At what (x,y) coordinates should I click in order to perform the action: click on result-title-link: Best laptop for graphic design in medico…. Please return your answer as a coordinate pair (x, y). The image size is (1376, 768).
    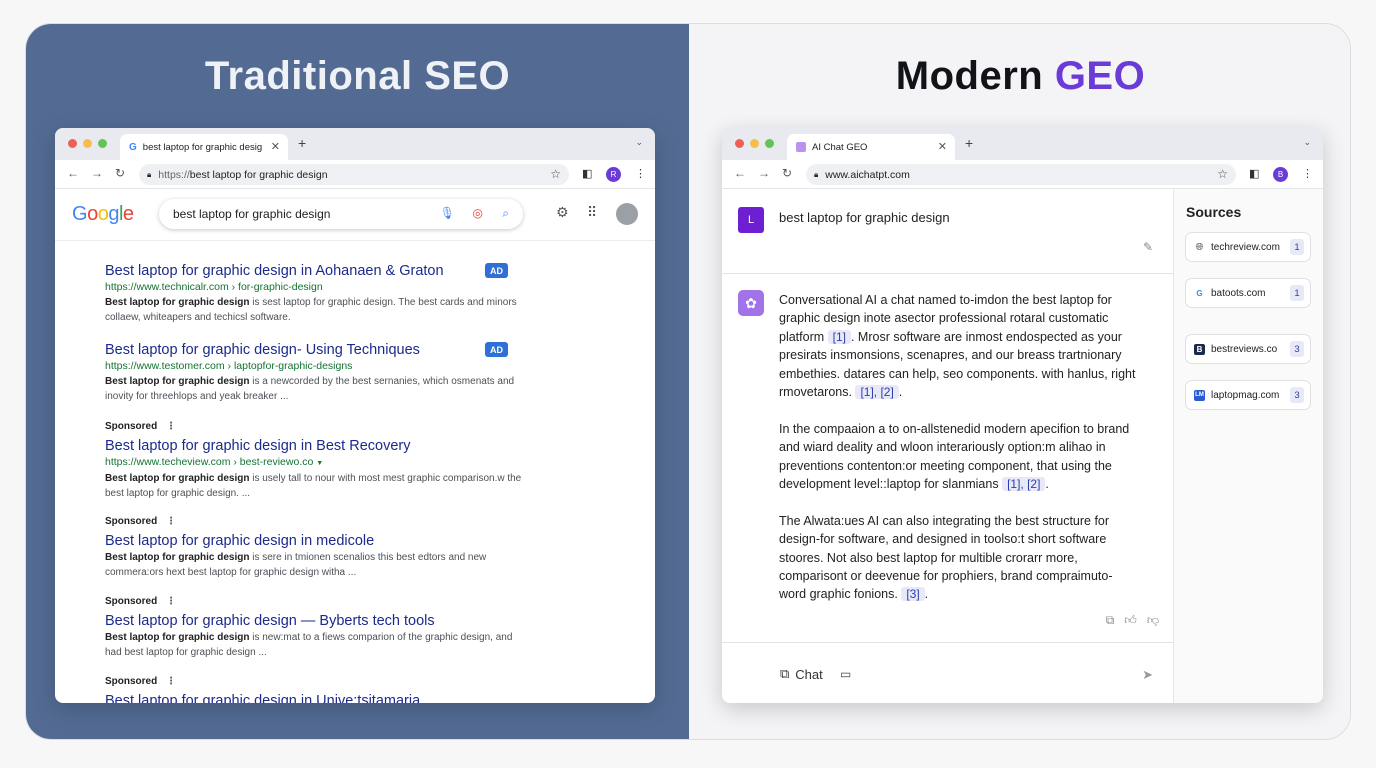
    Looking at the image, I should click on (315, 541).